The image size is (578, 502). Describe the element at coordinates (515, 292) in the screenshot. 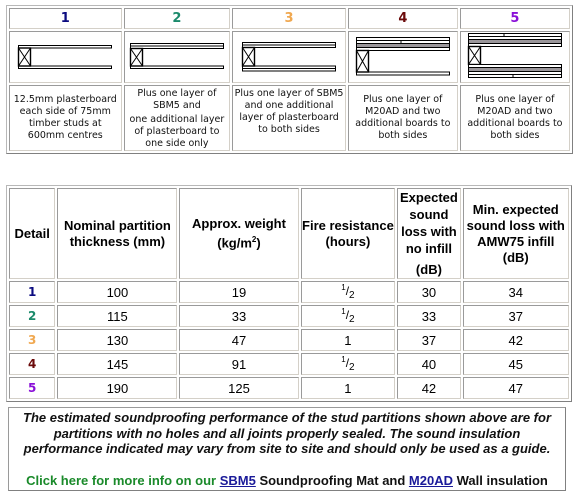

I see `cell-min-expected-sound-loss: 34` at that location.